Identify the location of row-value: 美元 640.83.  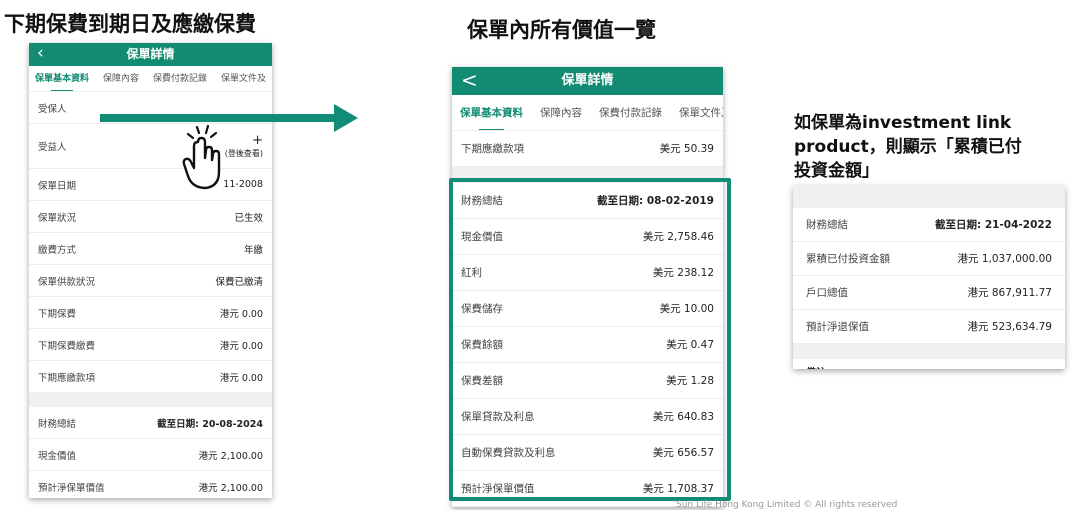
(683, 417).